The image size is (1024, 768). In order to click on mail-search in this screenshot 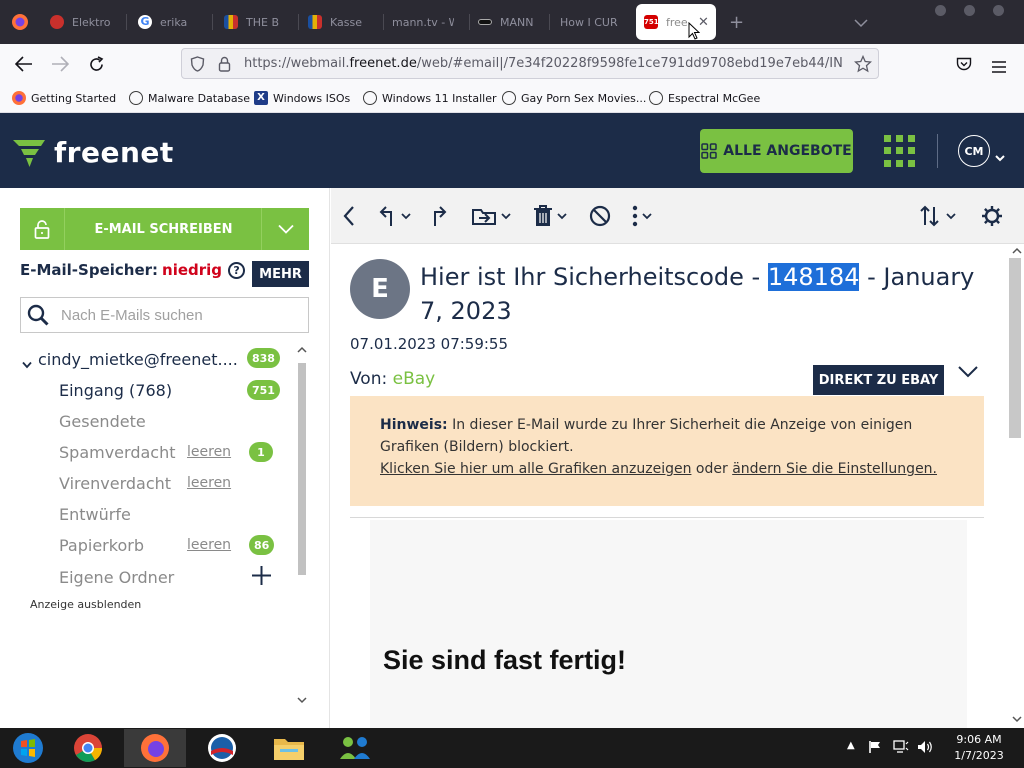, I will do `click(164, 315)`.